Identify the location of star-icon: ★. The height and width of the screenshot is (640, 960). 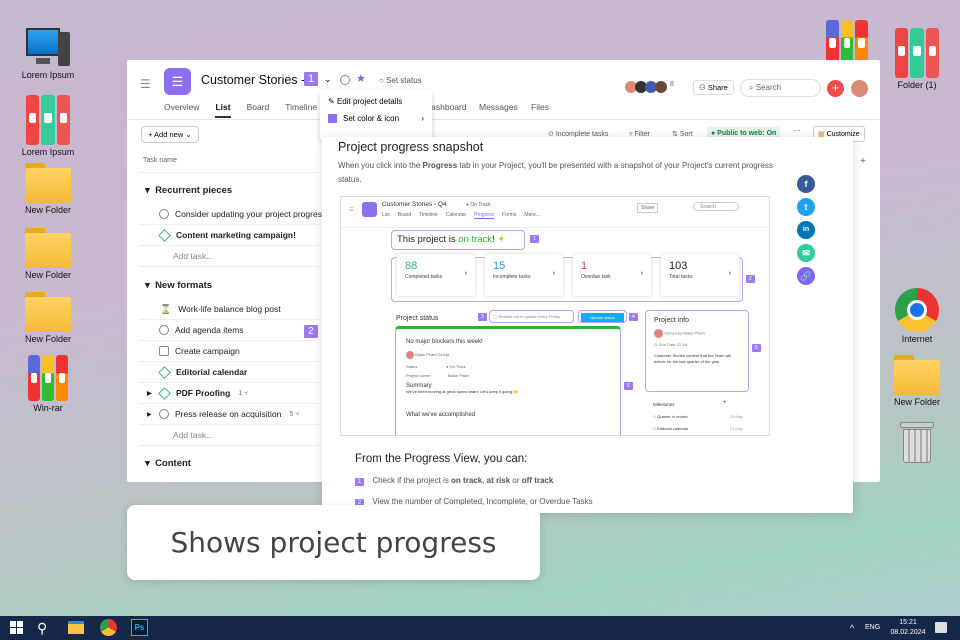
(361, 78).